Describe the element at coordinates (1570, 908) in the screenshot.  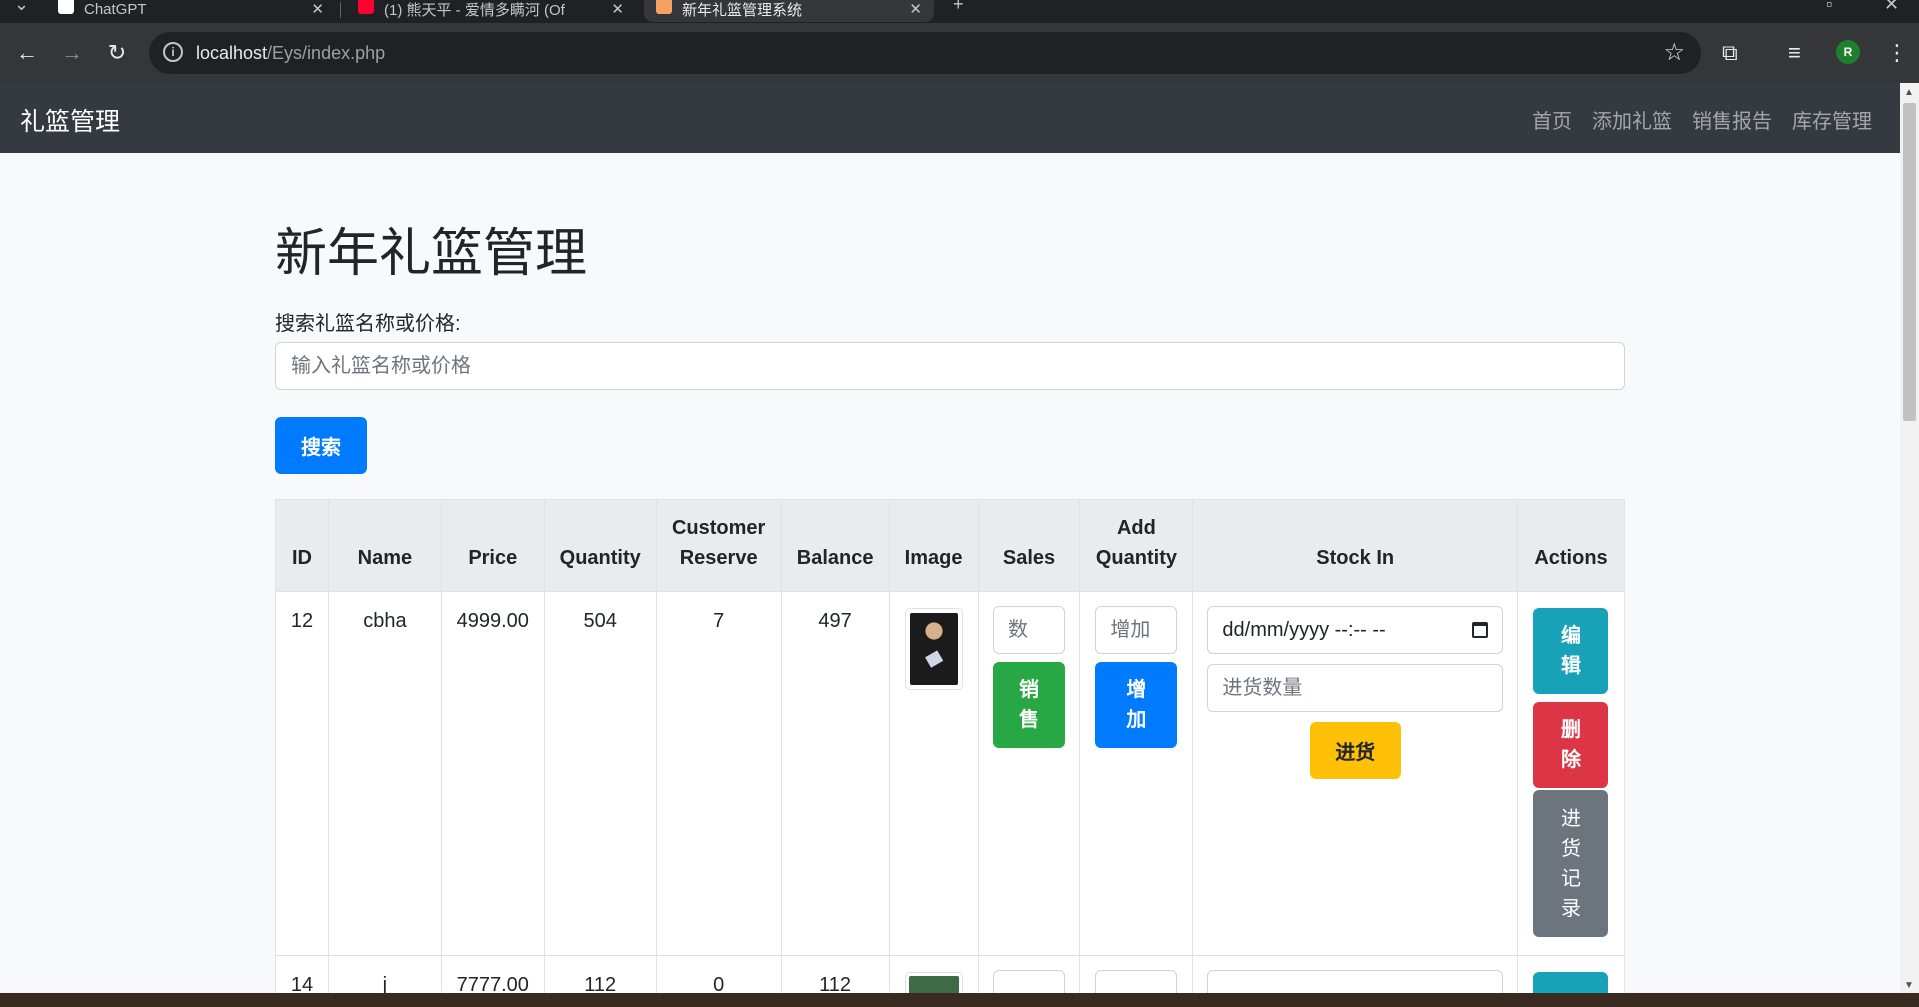
I see `button-text: 录` at that location.